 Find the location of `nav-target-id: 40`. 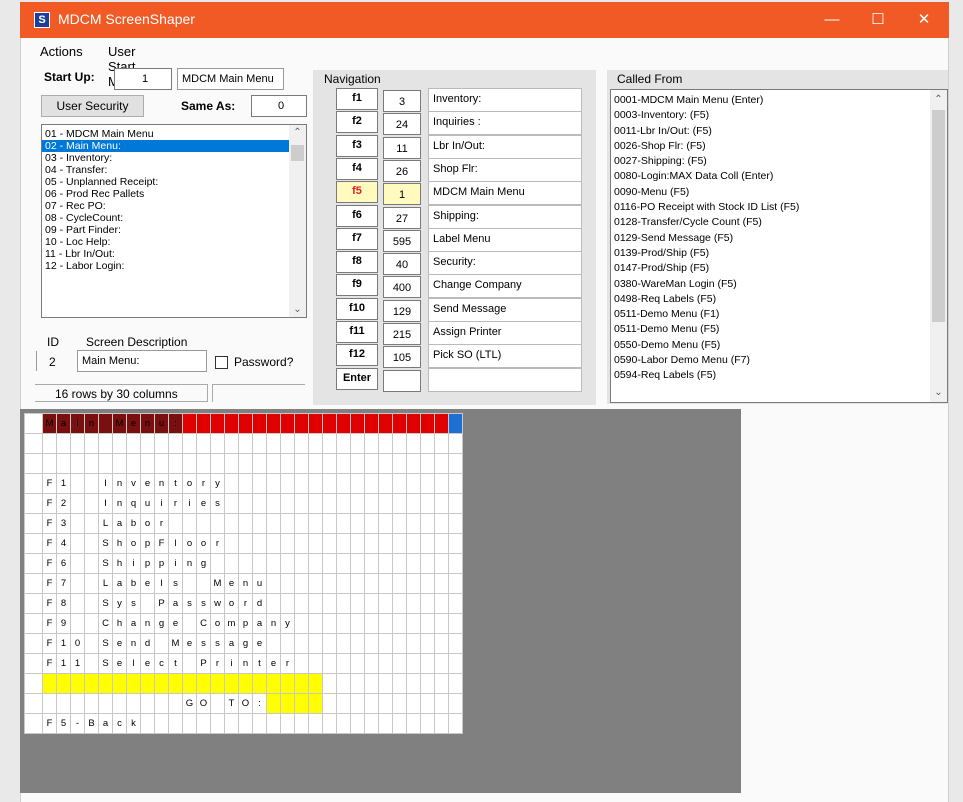

nav-target-id: 40 is located at coordinates (402, 264).